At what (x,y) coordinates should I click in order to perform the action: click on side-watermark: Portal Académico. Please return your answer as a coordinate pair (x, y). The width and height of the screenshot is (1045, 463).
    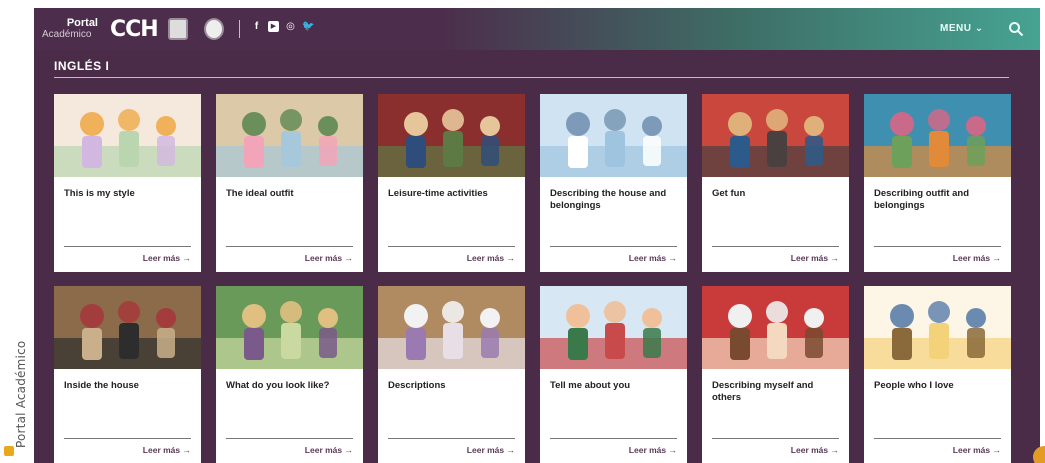
    Looking at the image, I should click on (17, 231).